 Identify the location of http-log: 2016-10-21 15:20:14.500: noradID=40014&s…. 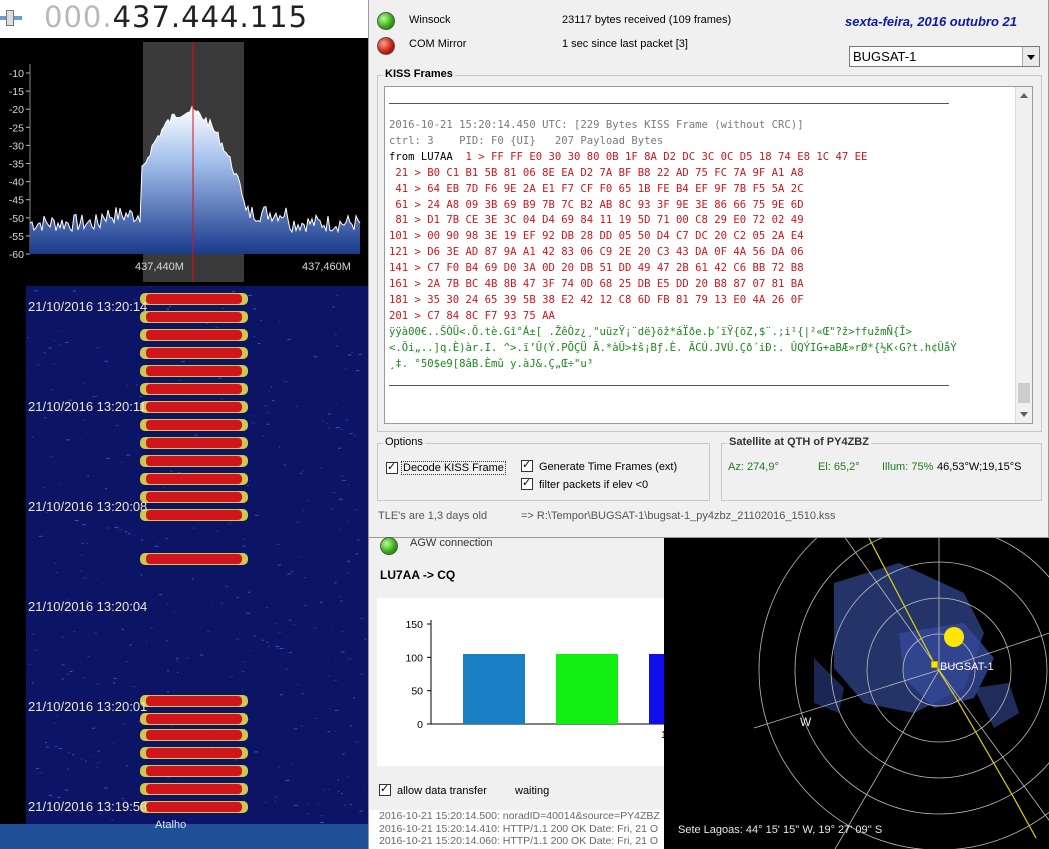
(517, 829).